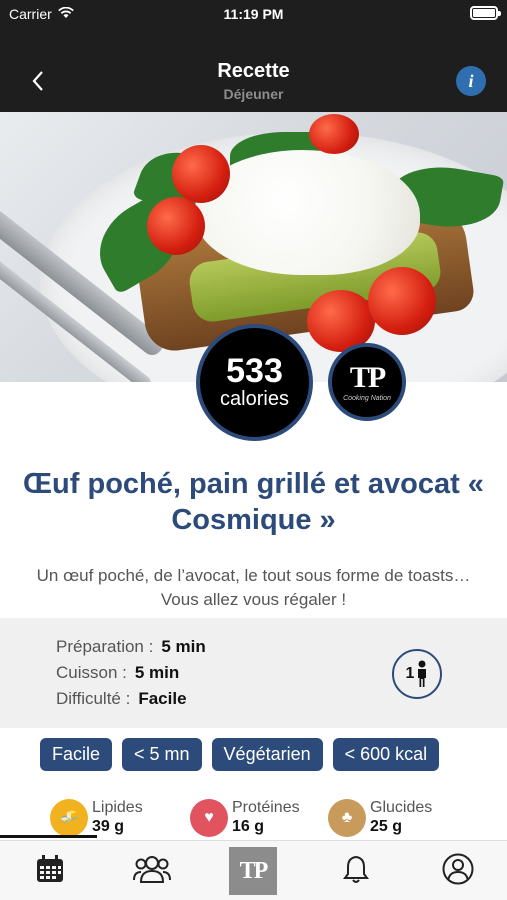 Image resolution: width=507 pixels, height=900 pixels. I want to click on oil-icon: 🧈, so click(69, 818).